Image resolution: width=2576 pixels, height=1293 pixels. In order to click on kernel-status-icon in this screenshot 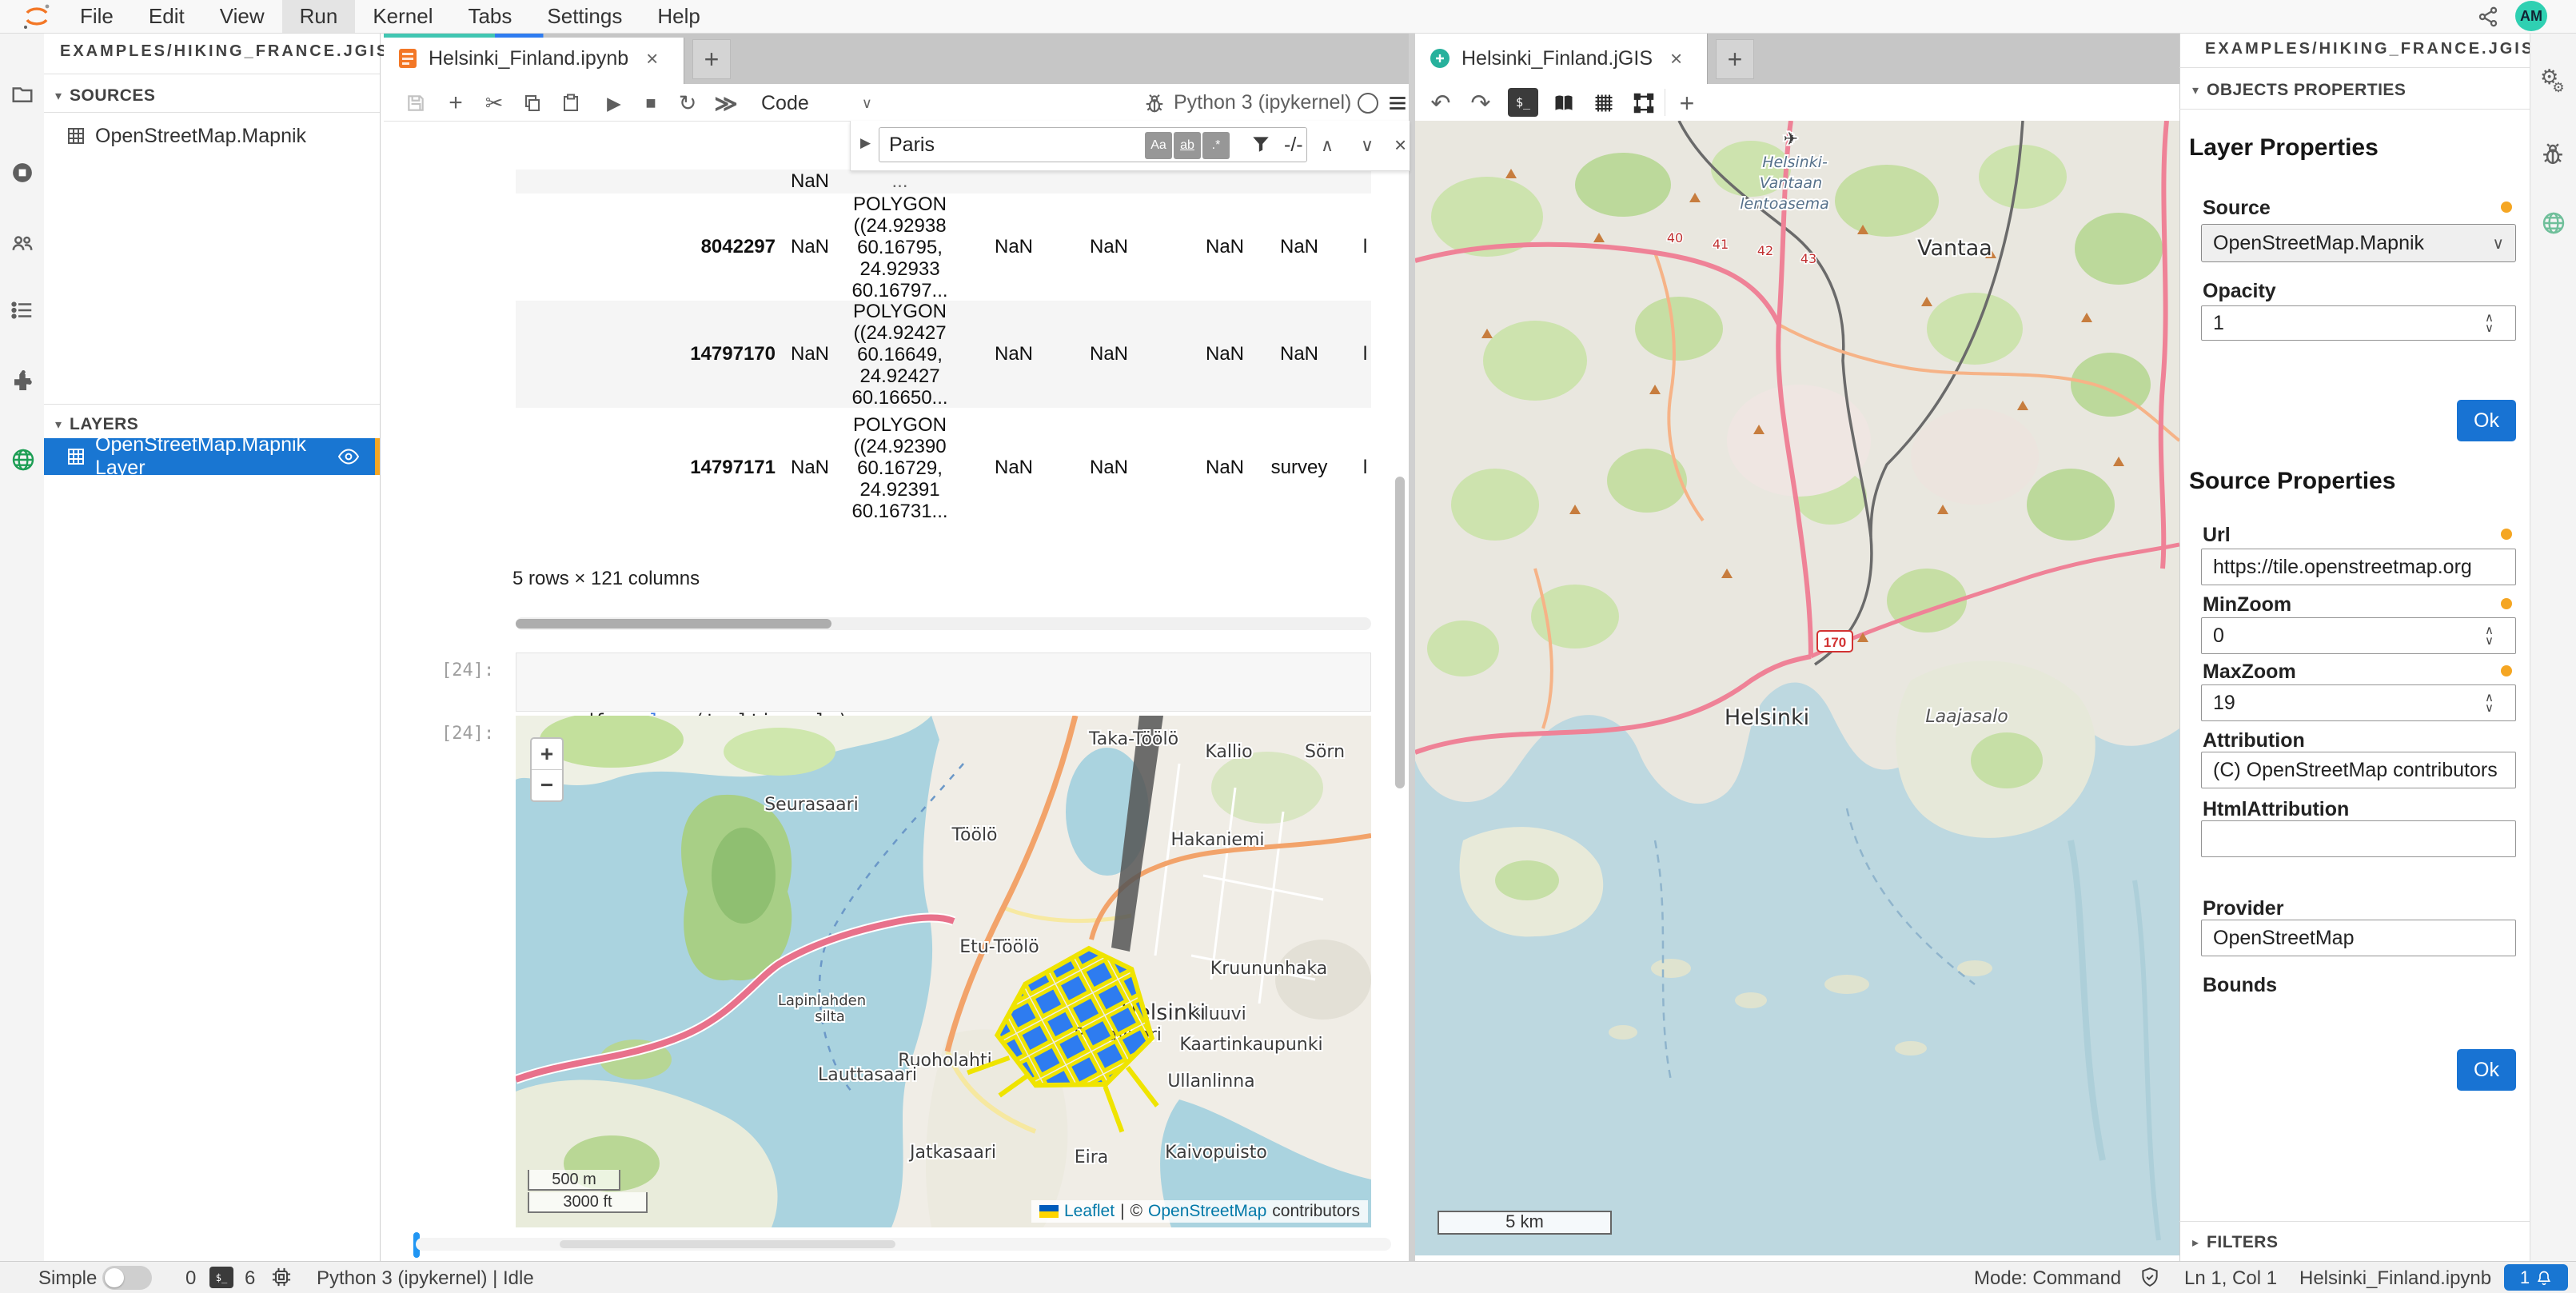, I will do `click(1368, 103)`.